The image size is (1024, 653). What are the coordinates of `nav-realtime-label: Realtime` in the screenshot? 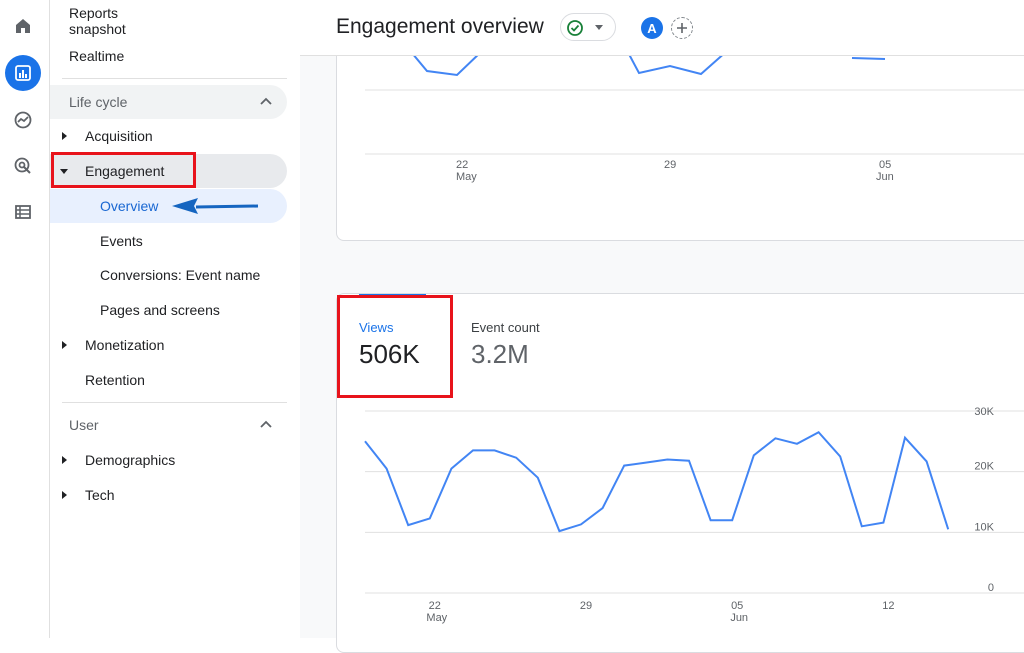 It's located at (97, 56).